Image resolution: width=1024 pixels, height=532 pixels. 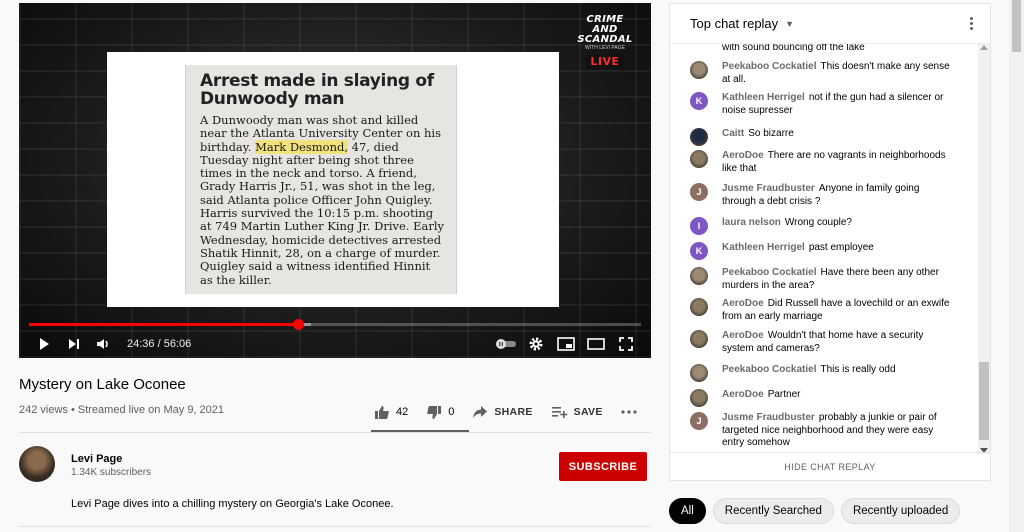 I want to click on skip-next-icon, so click(x=74, y=343).